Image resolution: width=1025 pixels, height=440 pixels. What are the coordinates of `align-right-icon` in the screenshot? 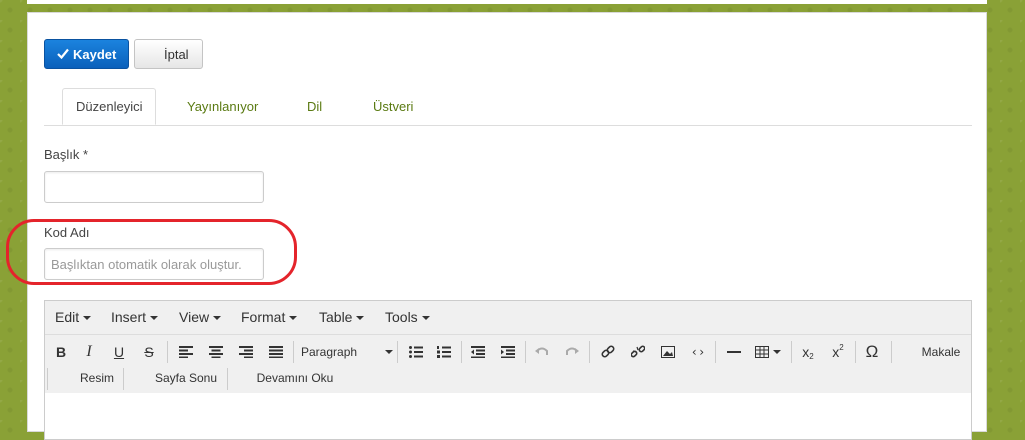 It's located at (246, 352).